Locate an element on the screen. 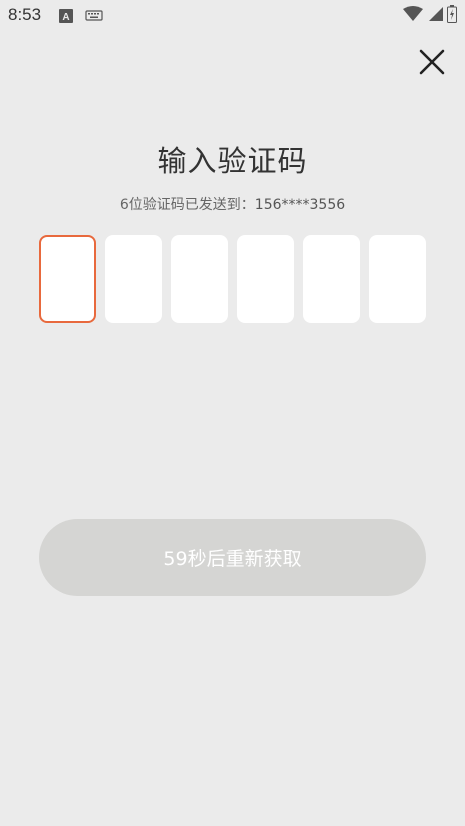 Image resolution: width=465 pixels, height=826 pixels. status-bar: 8:53 A is located at coordinates (232, 16).